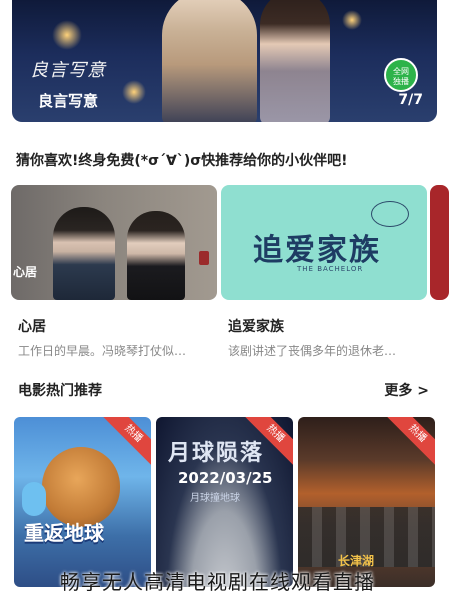  I want to click on poster-date: 2022/03/25, so click(225, 478).